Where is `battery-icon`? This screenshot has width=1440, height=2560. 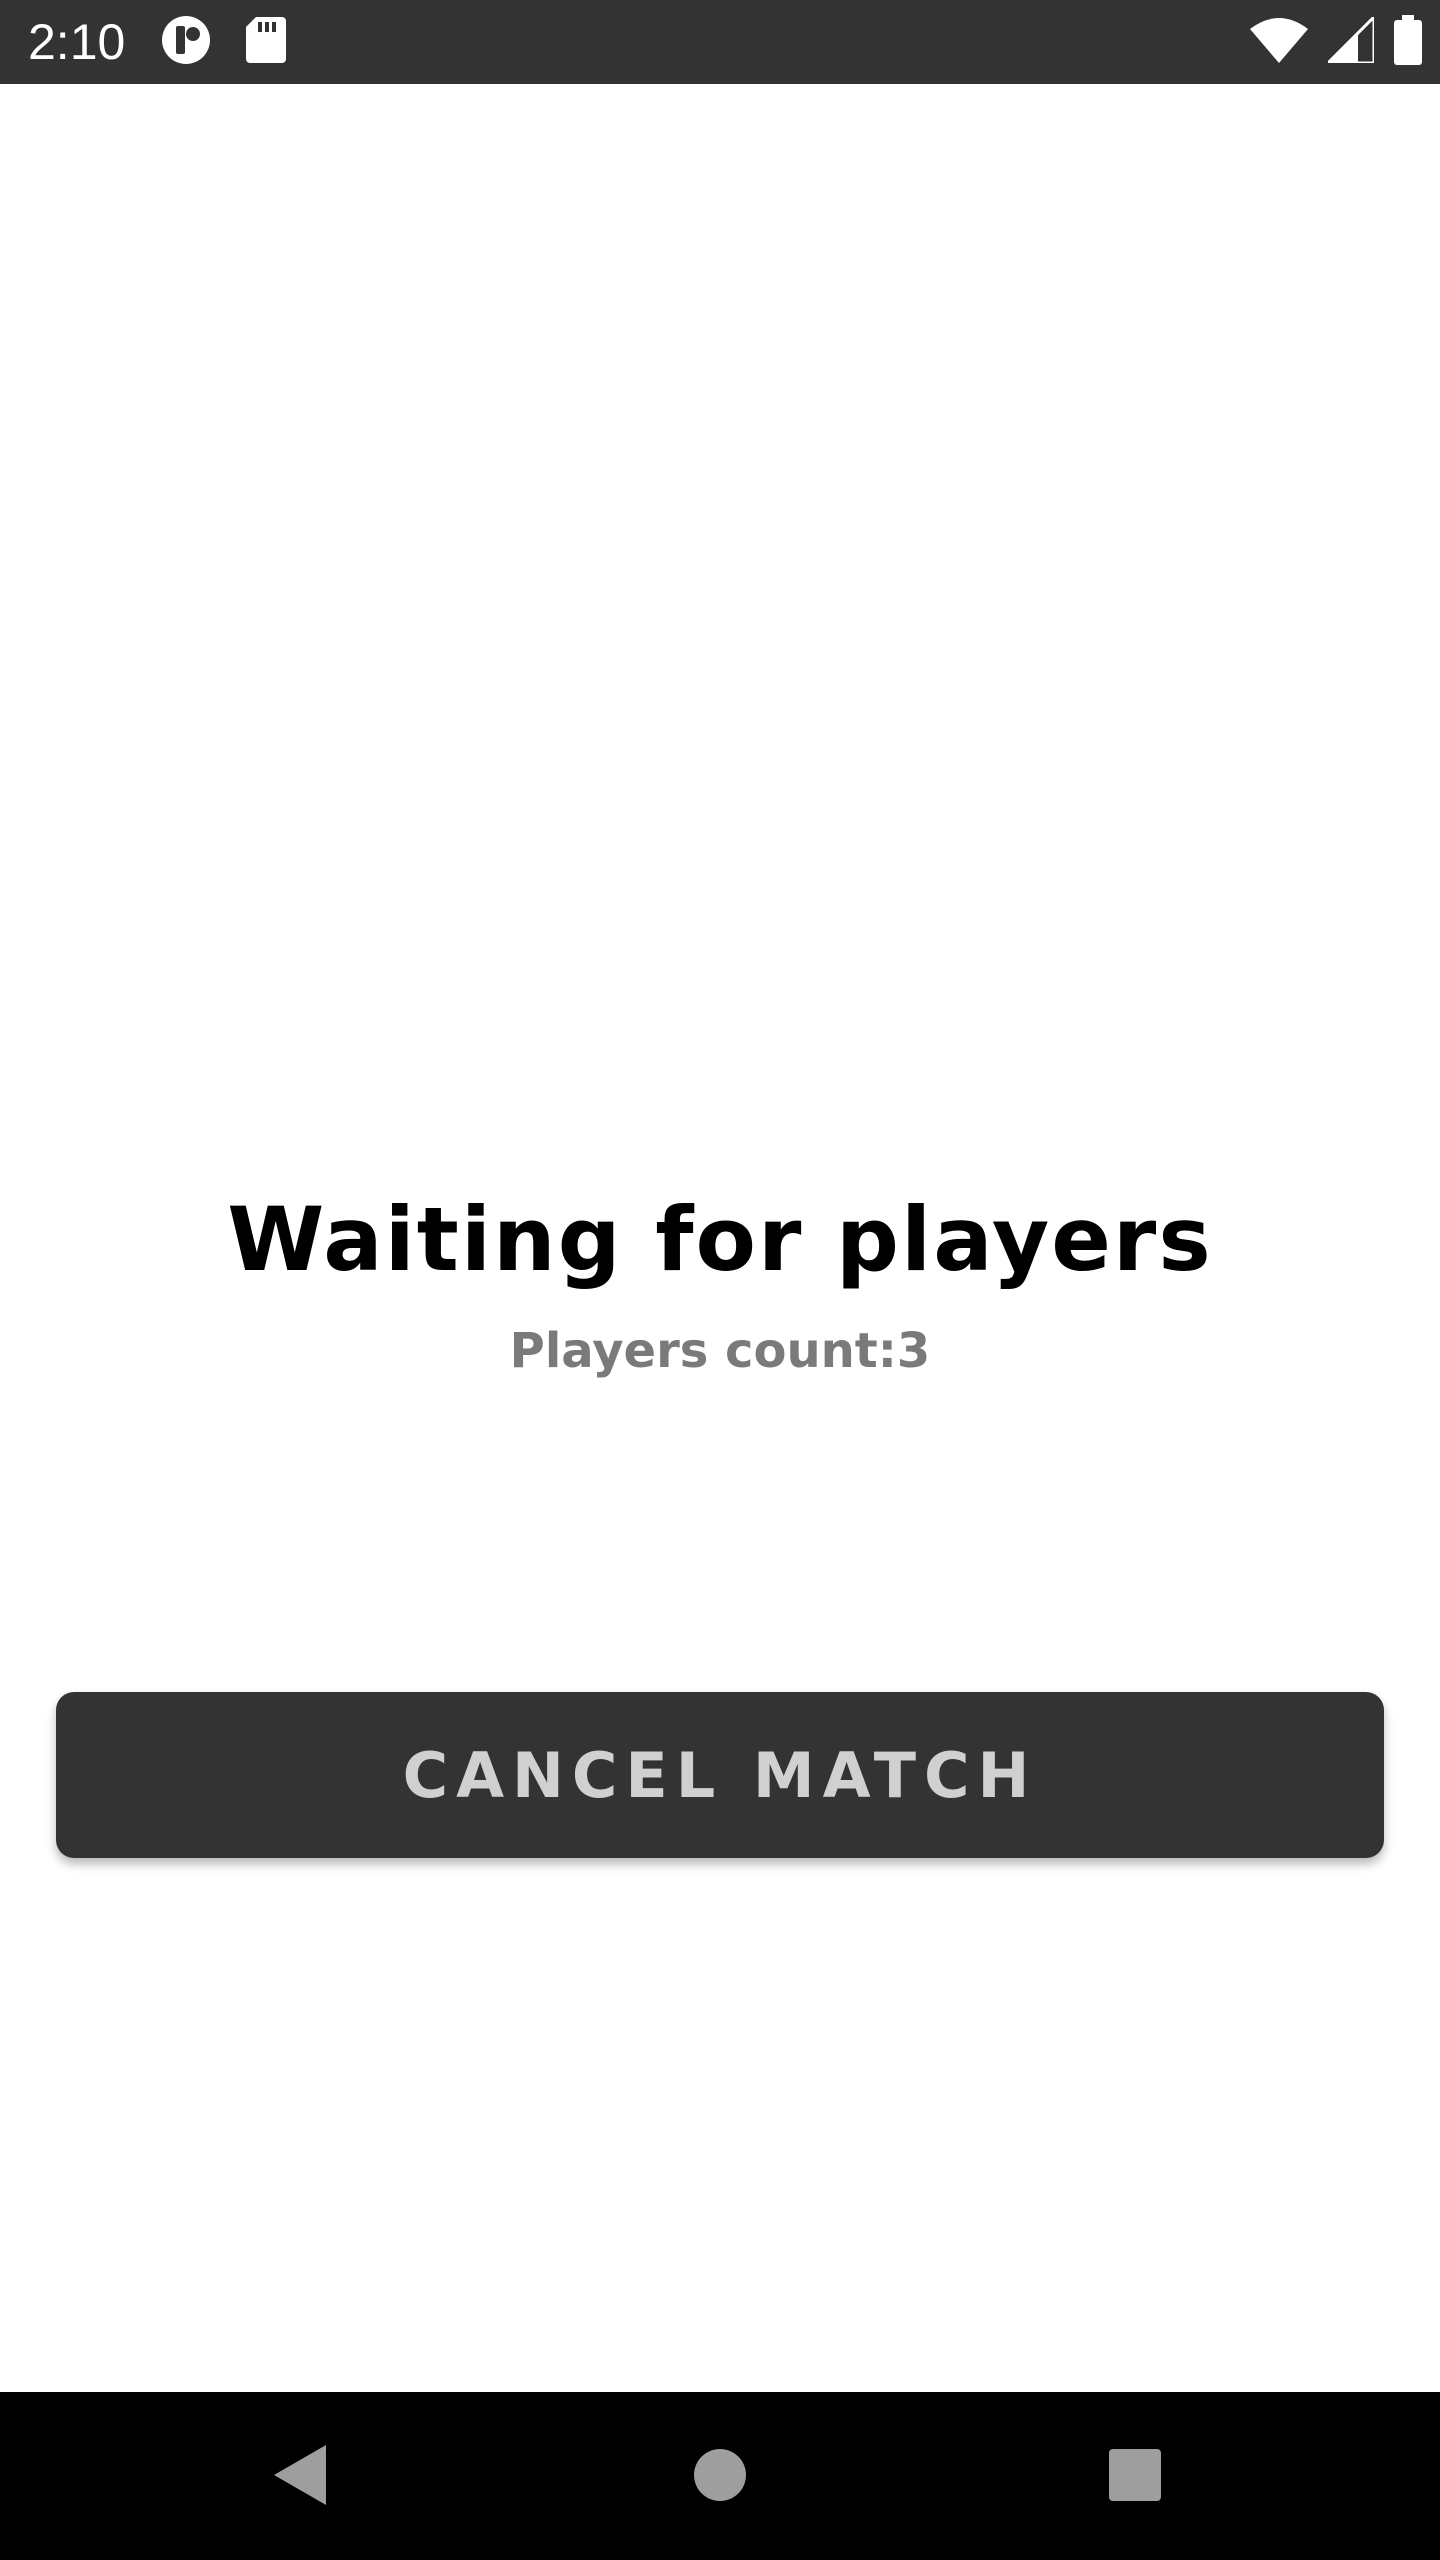
battery-icon is located at coordinates (1408, 42).